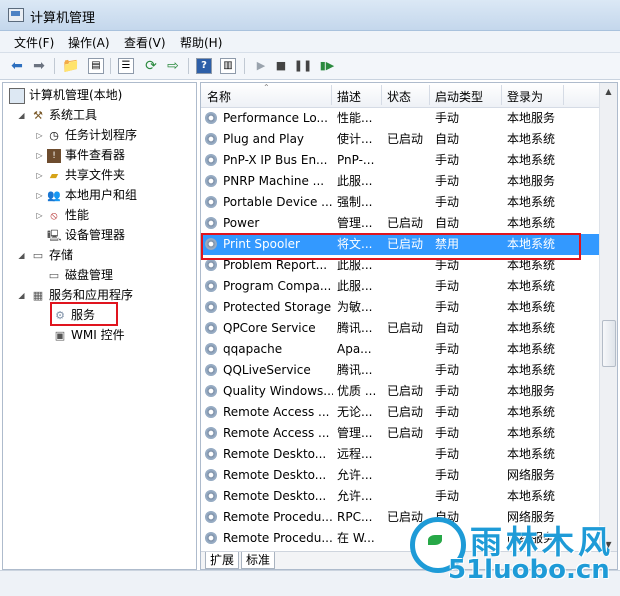 This screenshot has width=620, height=596. What do you see at coordinates (92, 195) in the screenshot?
I see `tree-item-local-users-groups: 👥 本地用户和组` at bounding box center [92, 195].